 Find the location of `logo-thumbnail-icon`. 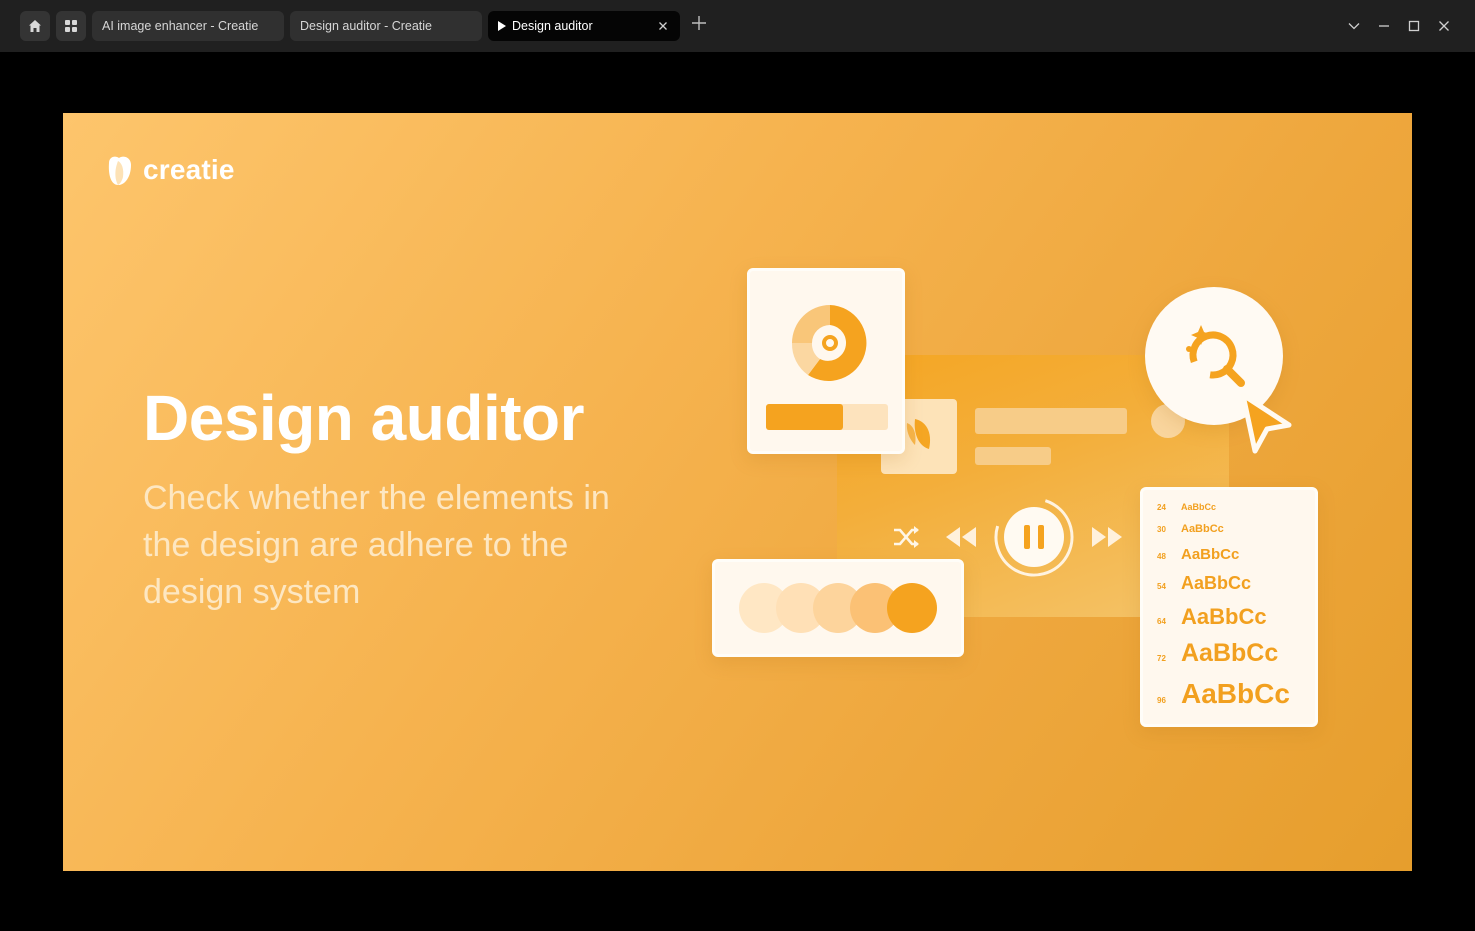

logo-thumbnail-icon is located at coordinates (918, 434).